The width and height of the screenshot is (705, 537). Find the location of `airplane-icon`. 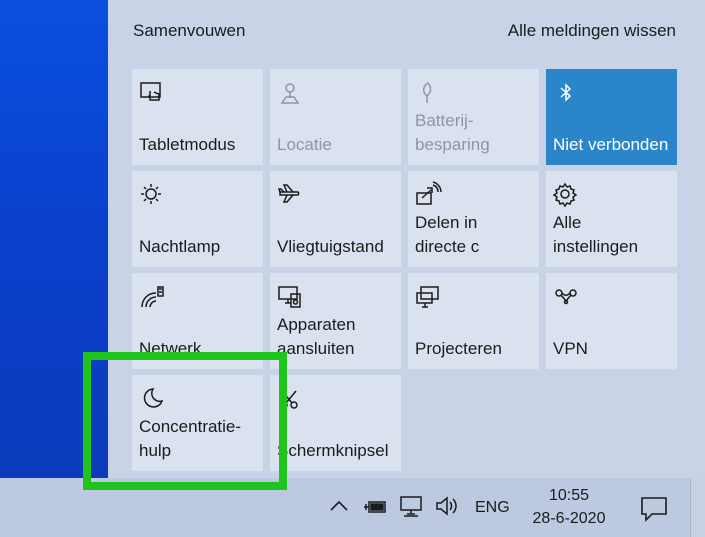

airplane-icon is located at coordinates (290, 195).